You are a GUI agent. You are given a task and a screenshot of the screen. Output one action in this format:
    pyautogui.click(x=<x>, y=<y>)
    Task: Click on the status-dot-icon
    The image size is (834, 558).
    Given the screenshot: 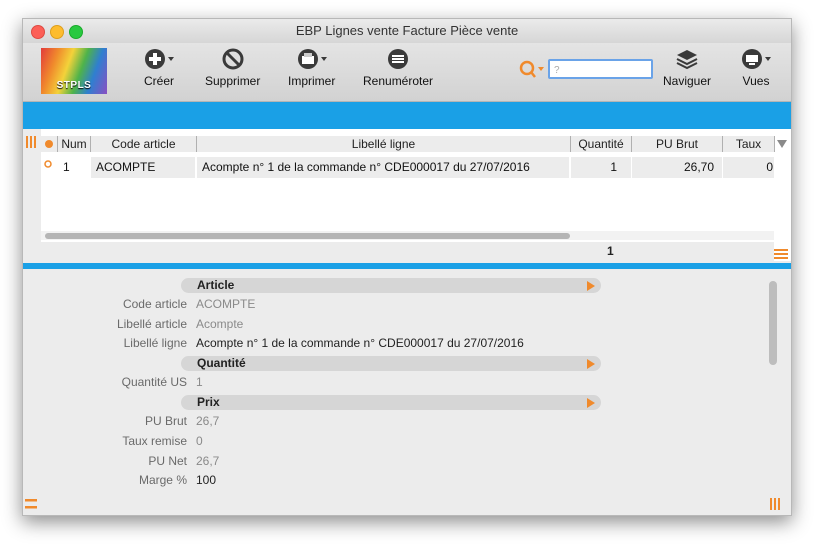 What is the action you would take?
    pyautogui.click(x=49, y=144)
    